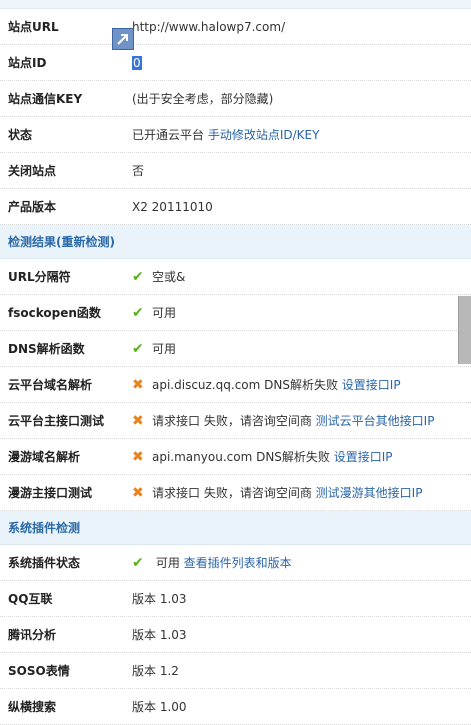 The image size is (471, 725). I want to click on plugin-row-label: 腾讯分析, so click(32, 635).